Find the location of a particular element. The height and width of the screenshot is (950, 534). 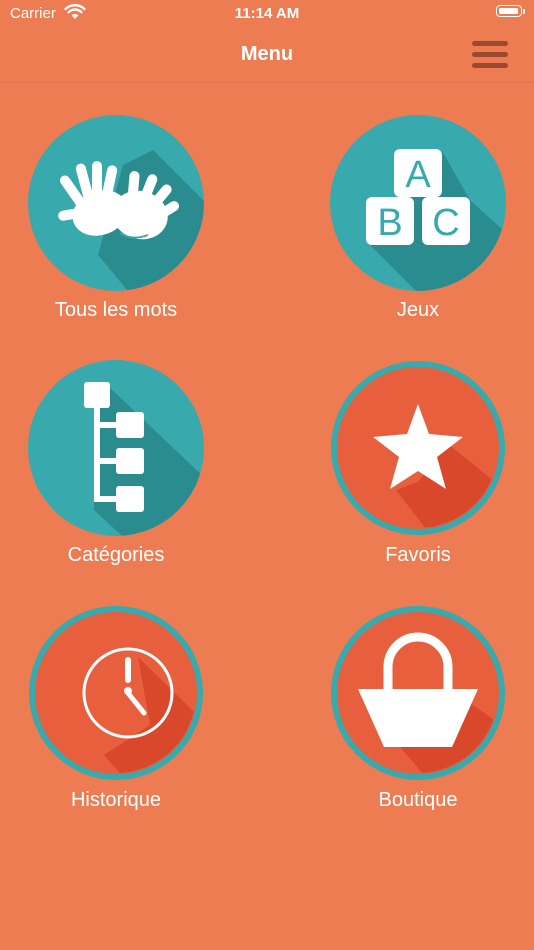

favorites-label: Favoris is located at coordinates (418, 555).